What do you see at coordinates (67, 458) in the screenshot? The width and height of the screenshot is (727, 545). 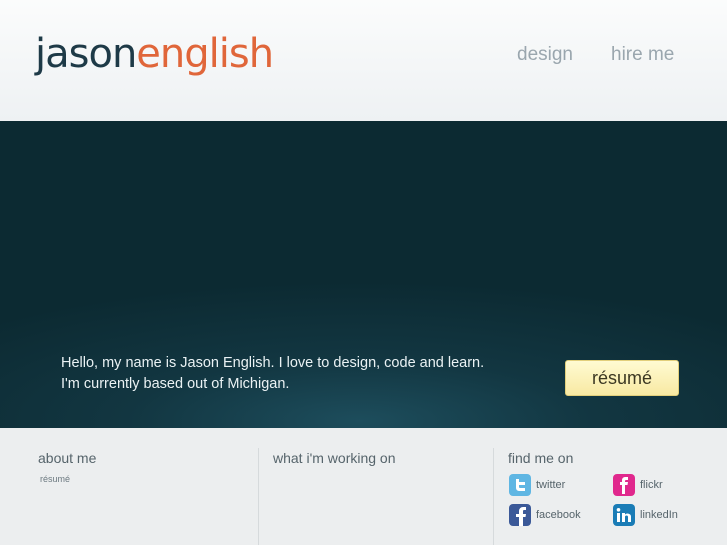 I see `about-me-heading: about me` at bounding box center [67, 458].